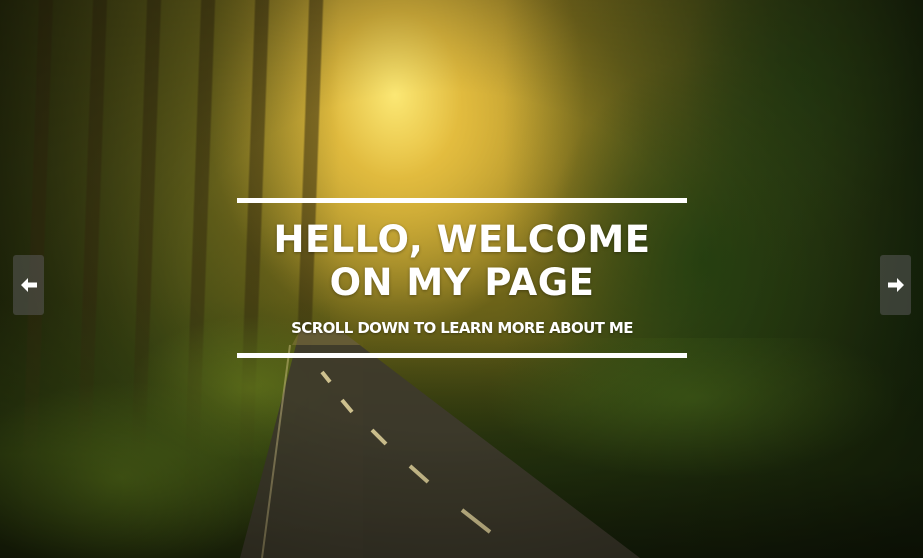 This screenshot has width=923, height=558. I want to click on arrow-right-icon, so click(896, 285).